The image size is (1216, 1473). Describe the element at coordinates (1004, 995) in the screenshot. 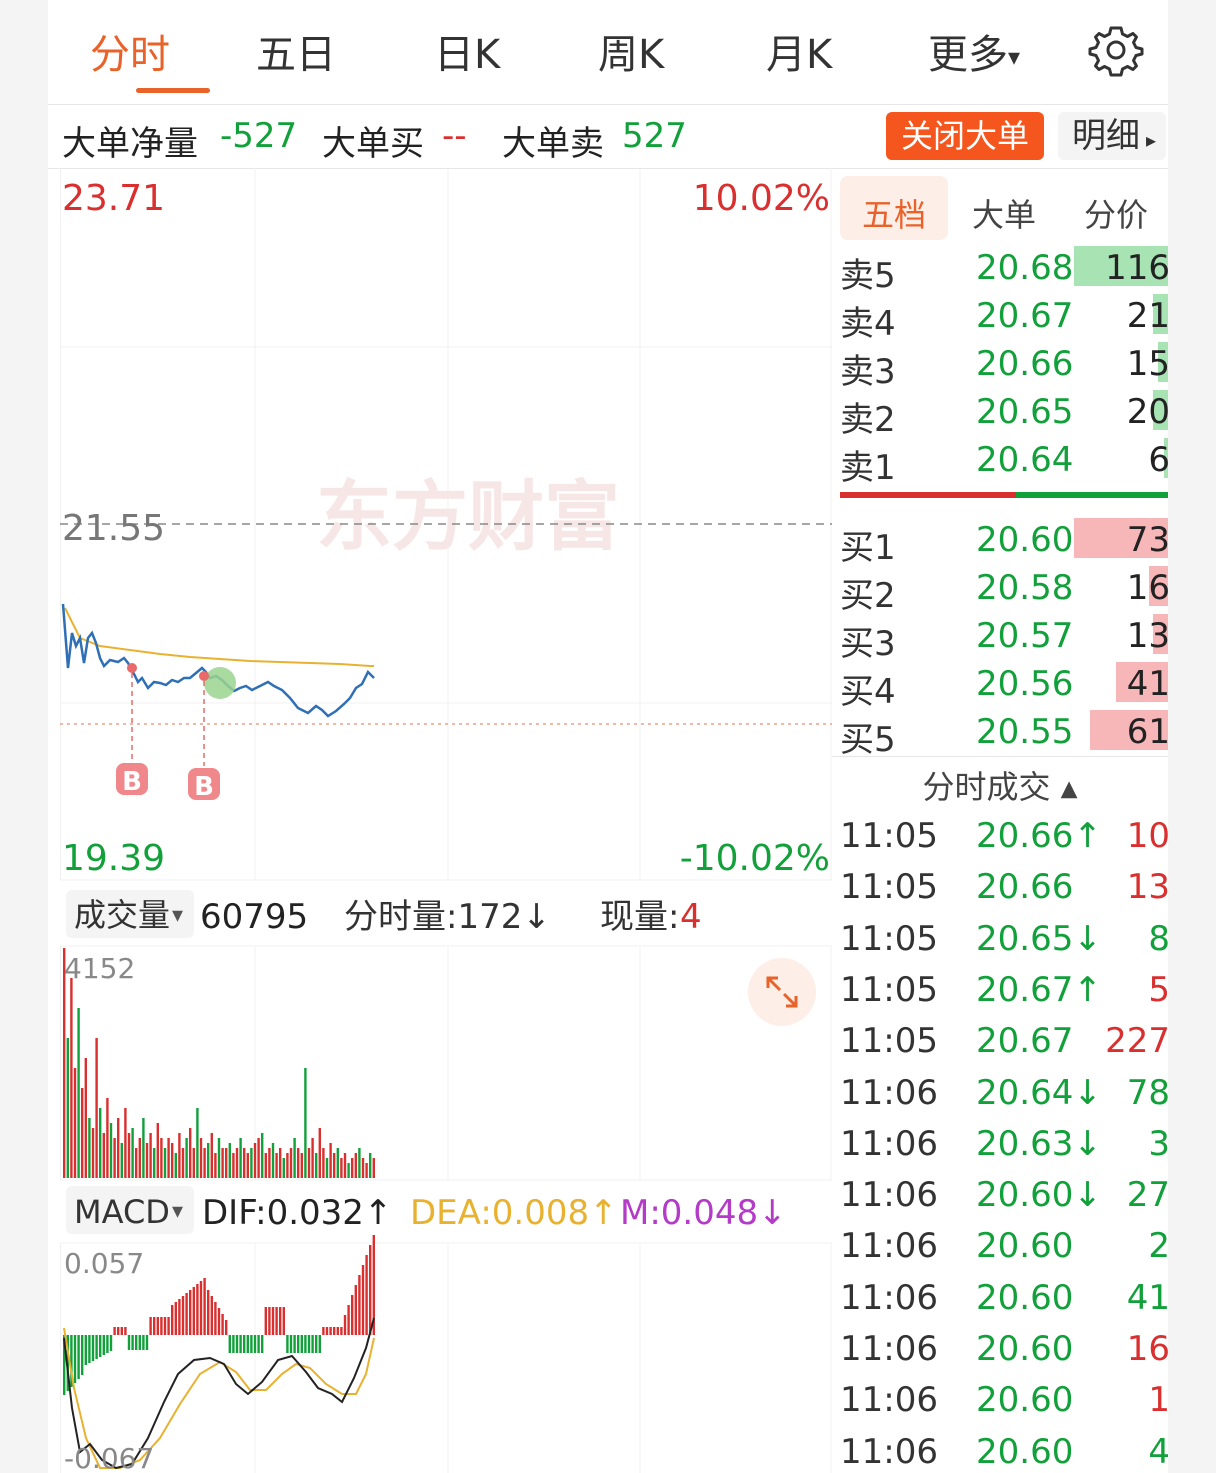

I see `tick-row: 11:05 20.67↑ 5` at that location.